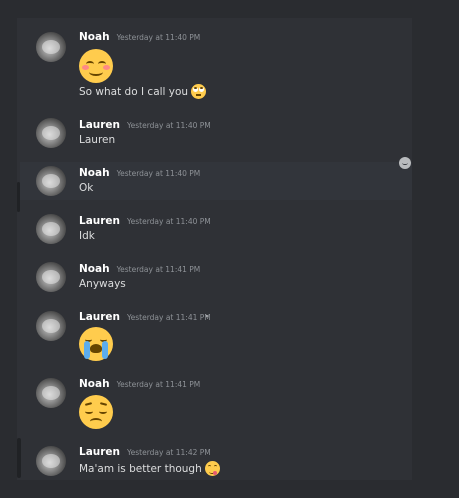 Image resolution: width=459 pixels, height=498 pixels. Describe the element at coordinates (134, 91) in the screenshot. I see `message-text: So what do I call you` at that location.